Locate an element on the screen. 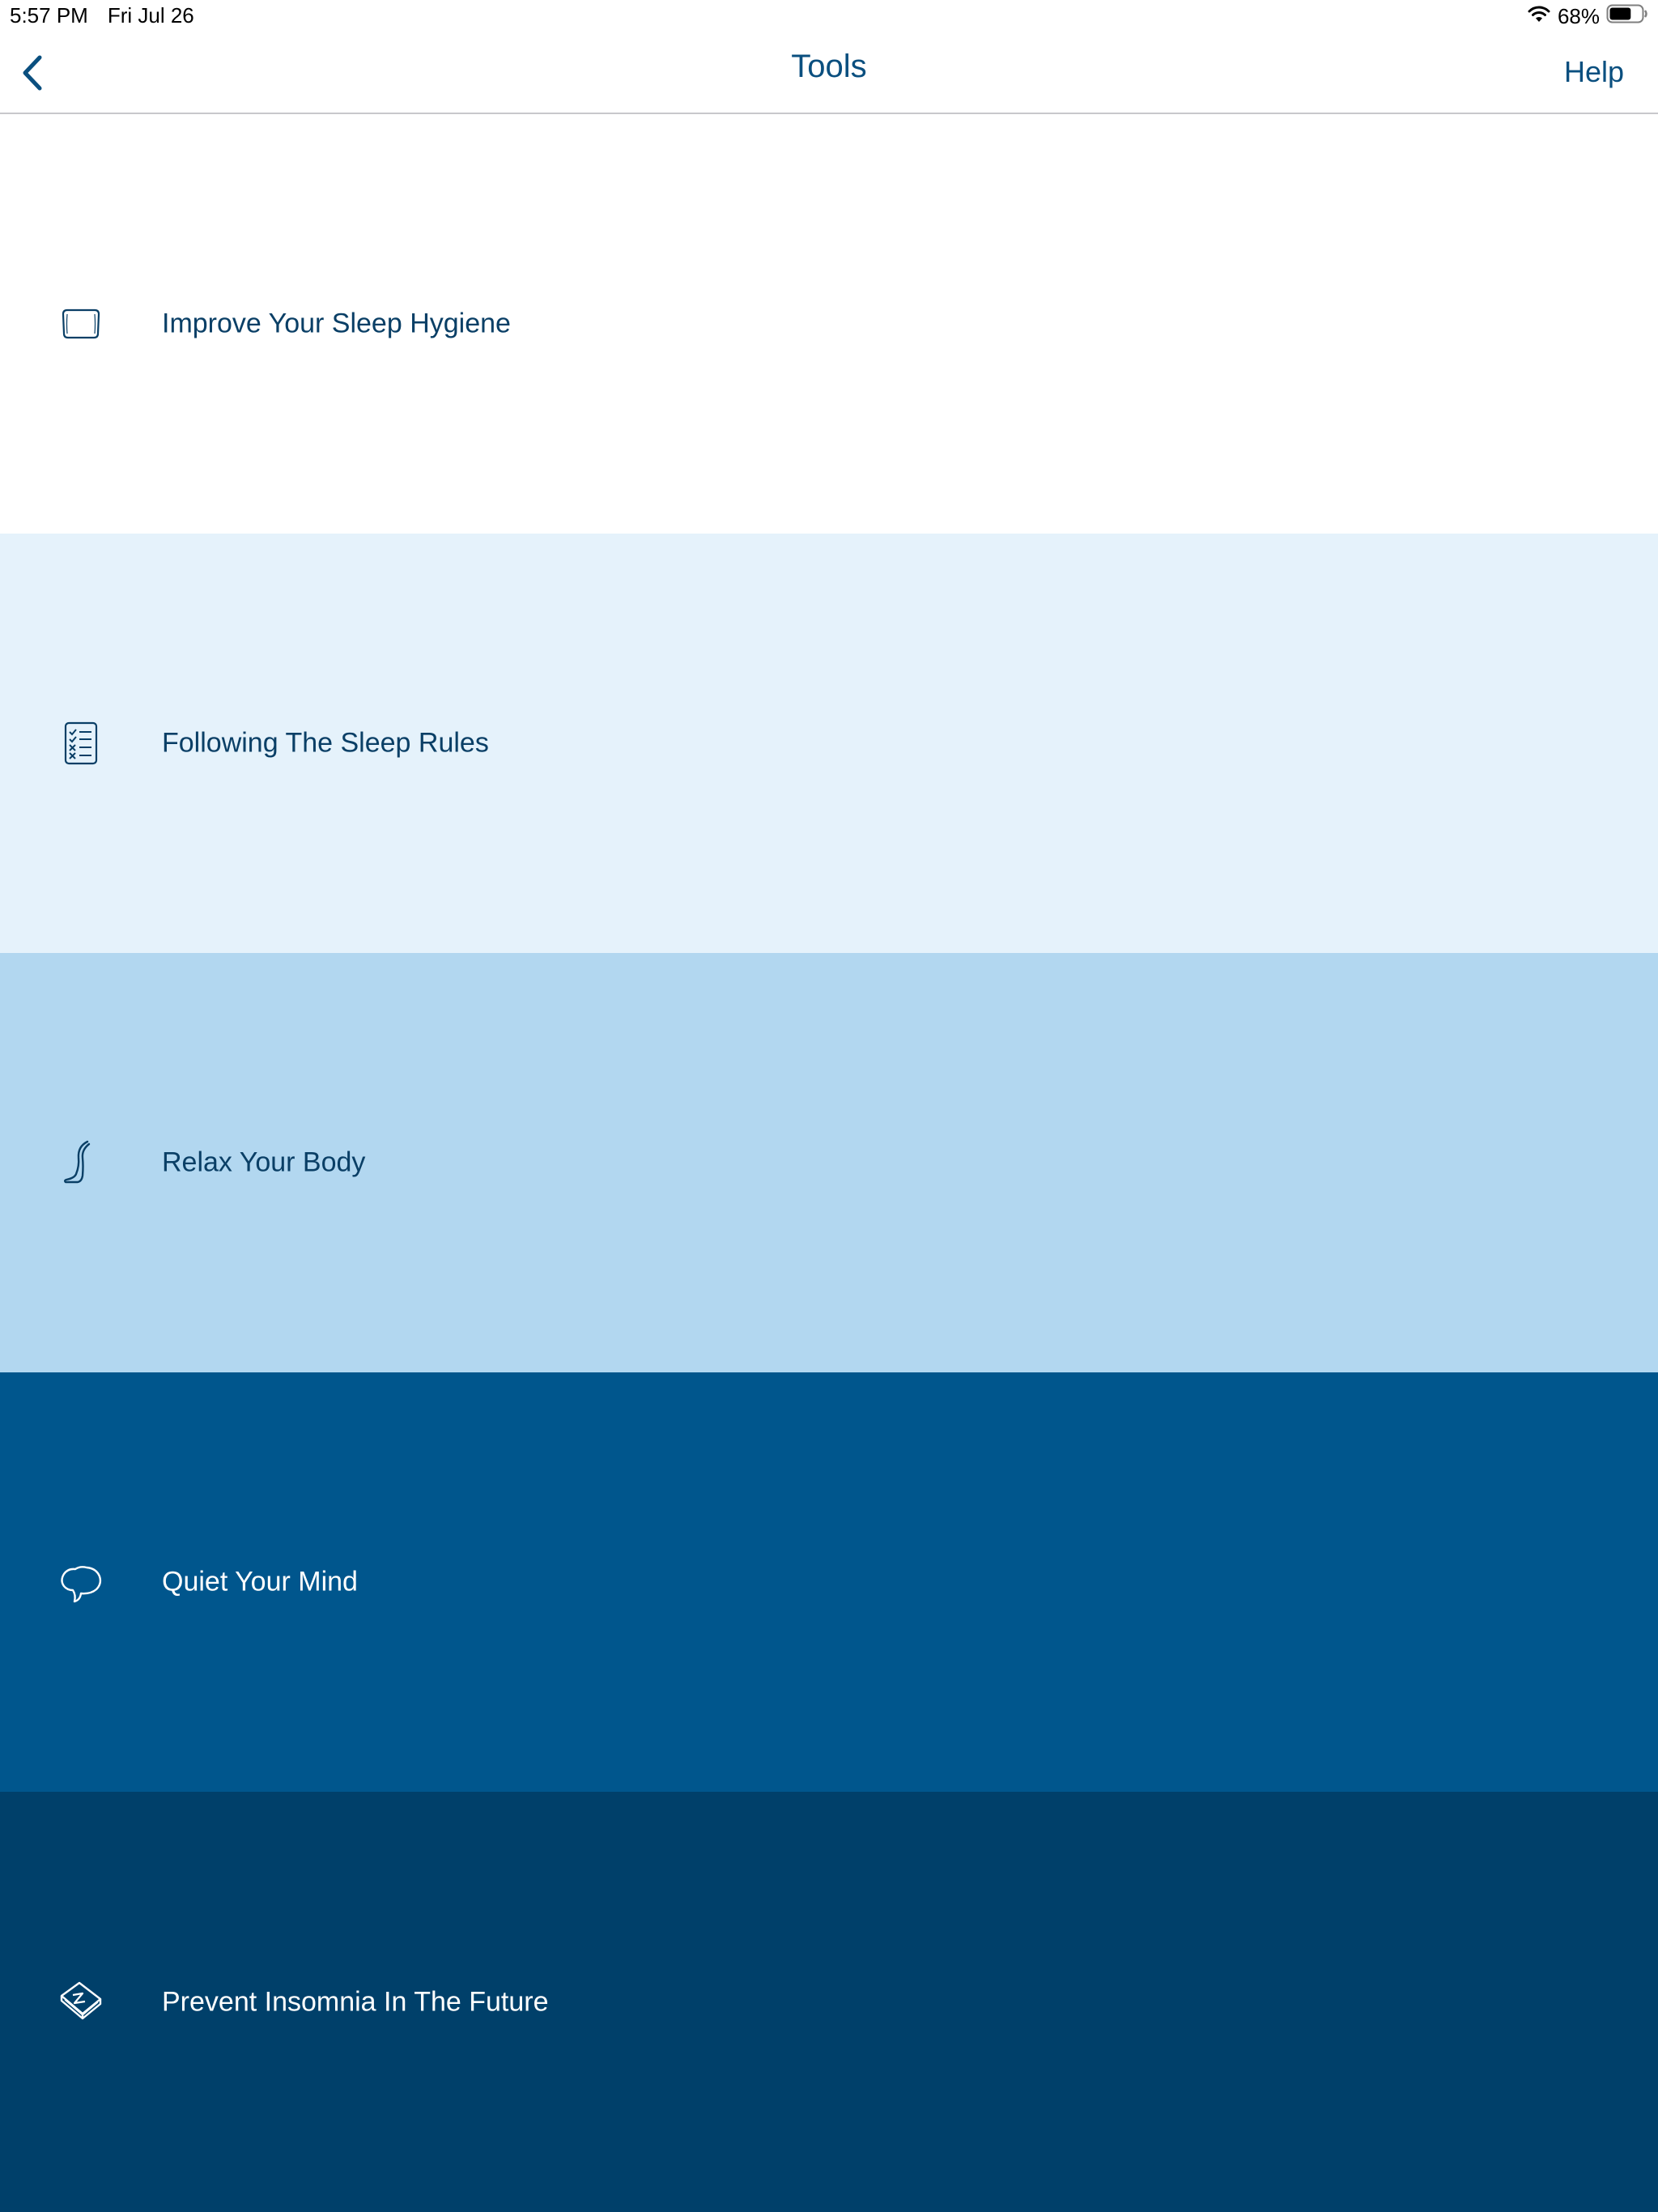 The height and width of the screenshot is (2212, 1658). status-left: 5:57 PM Fri Jul 26 is located at coordinates (102, 16).